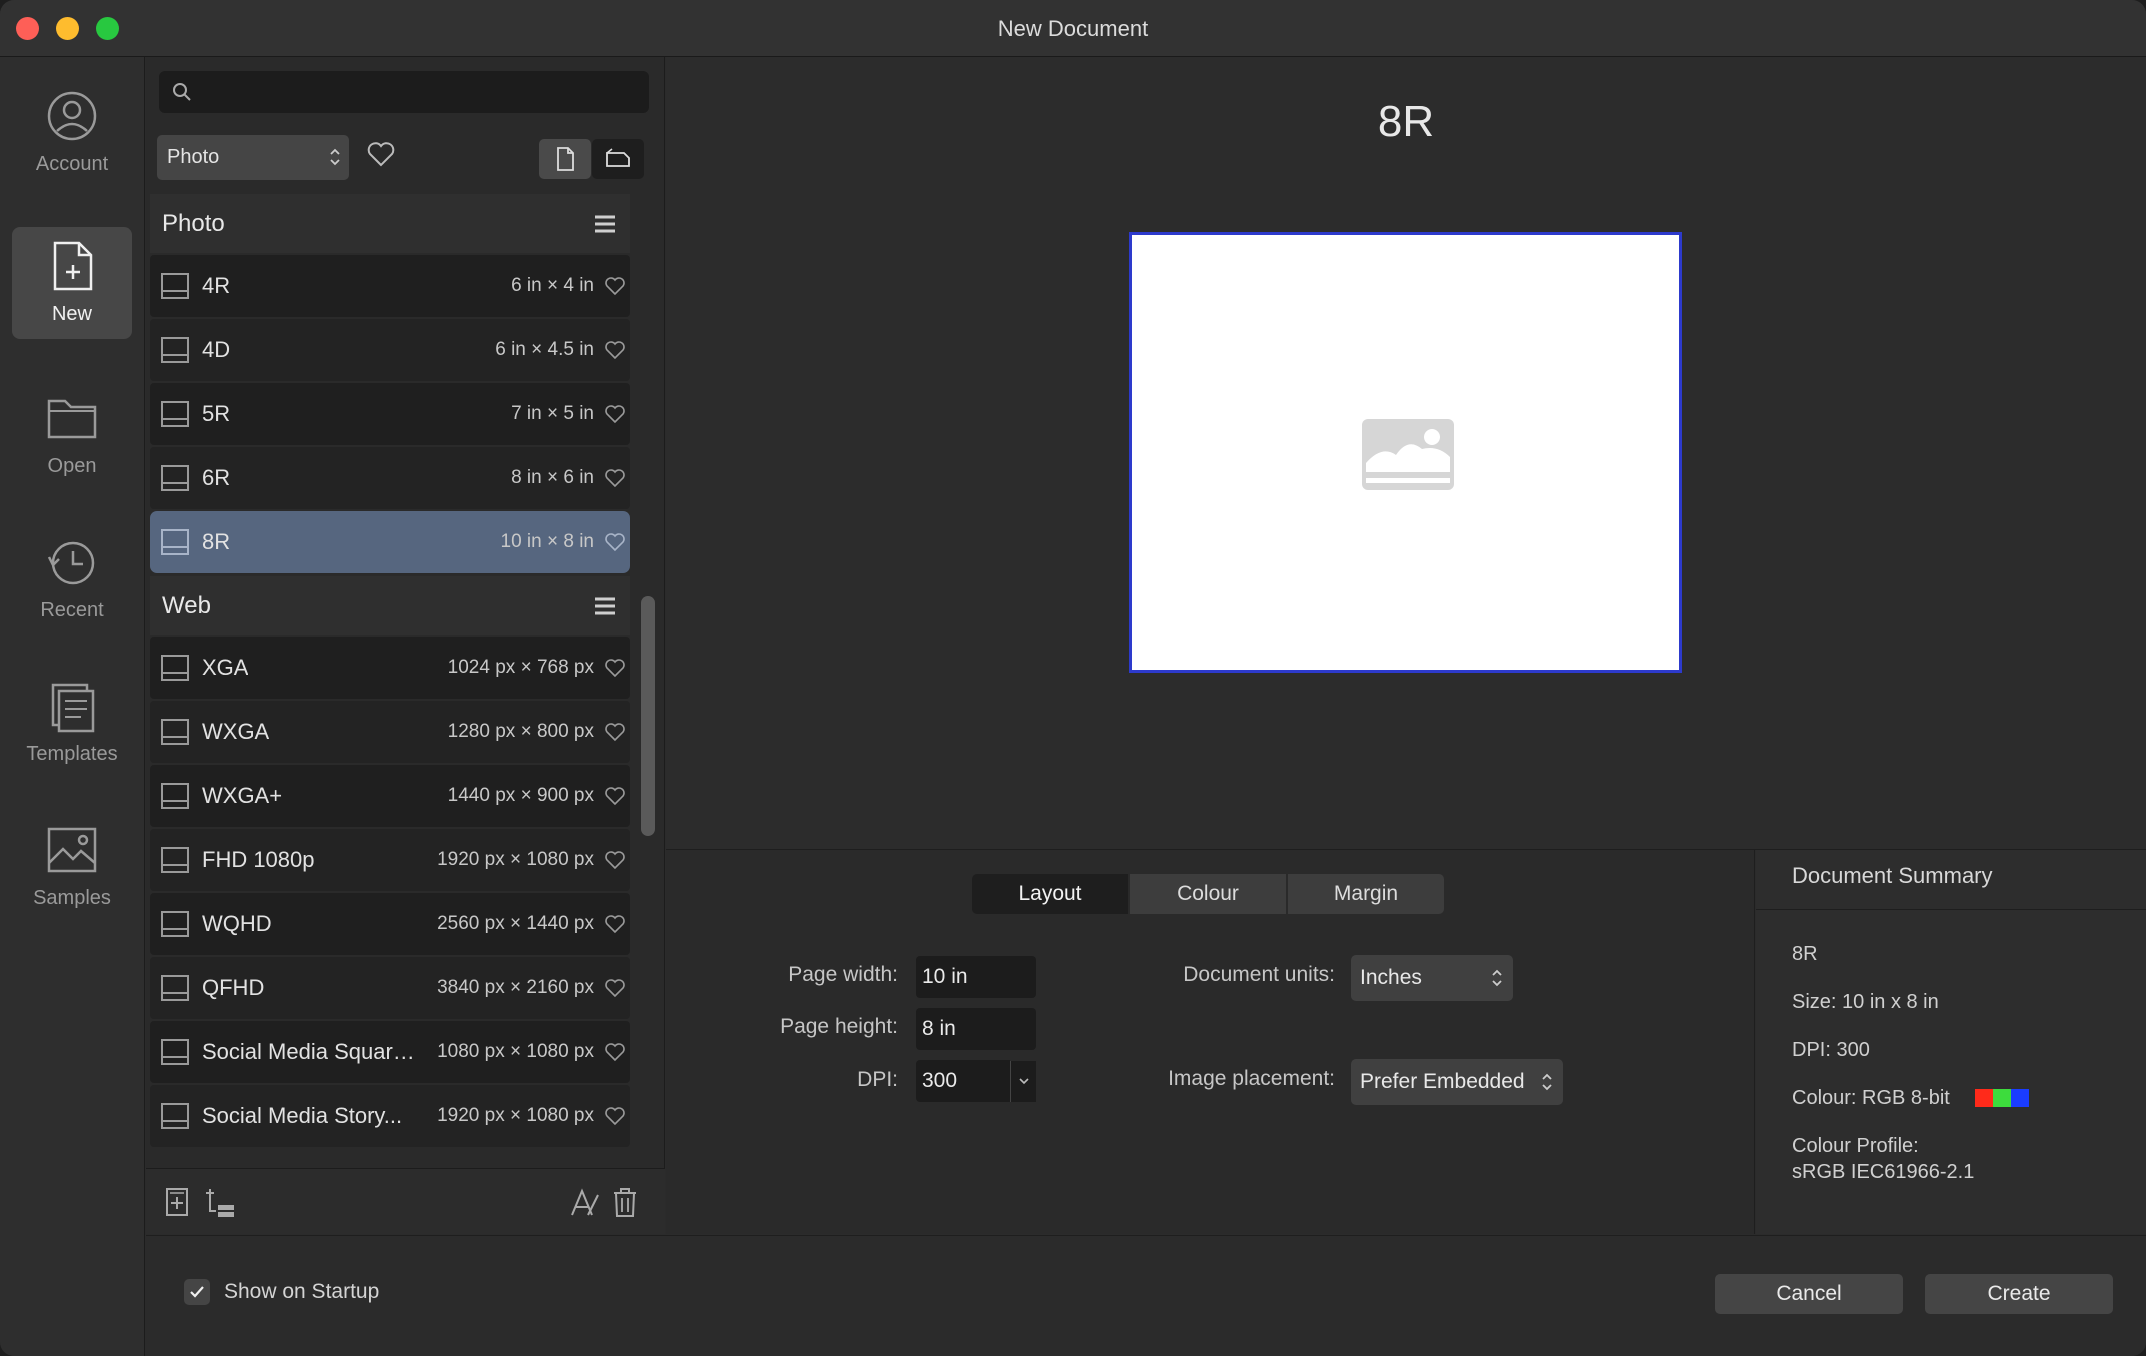 The image size is (2146, 1356). I want to click on clock-icon, so click(71, 563).